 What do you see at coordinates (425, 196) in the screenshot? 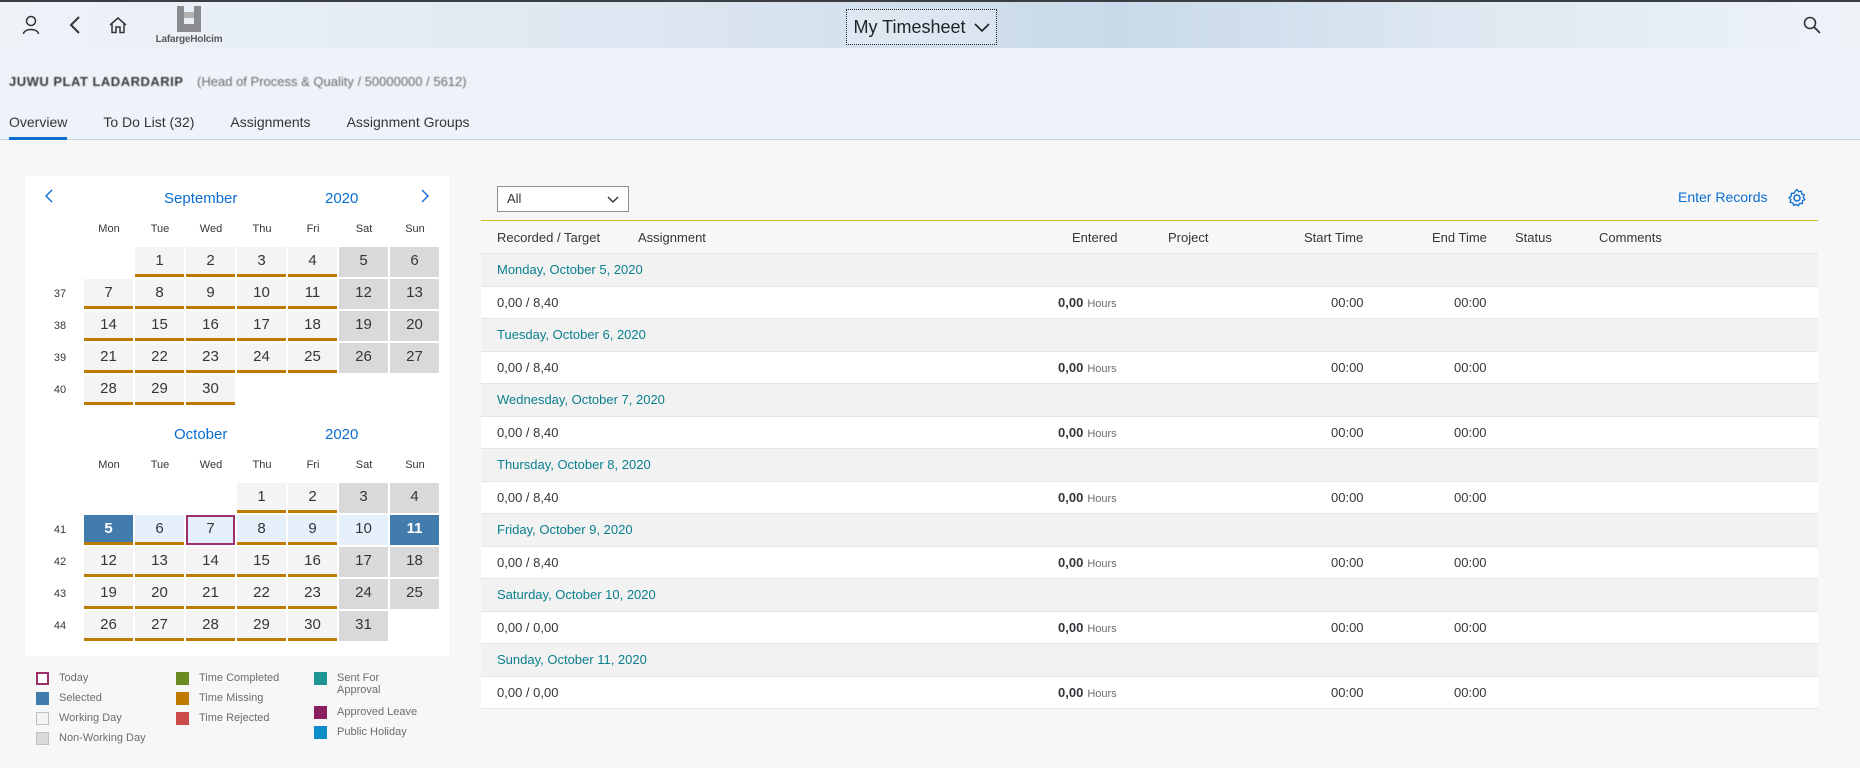
I see `next-month-icon` at bounding box center [425, 196].